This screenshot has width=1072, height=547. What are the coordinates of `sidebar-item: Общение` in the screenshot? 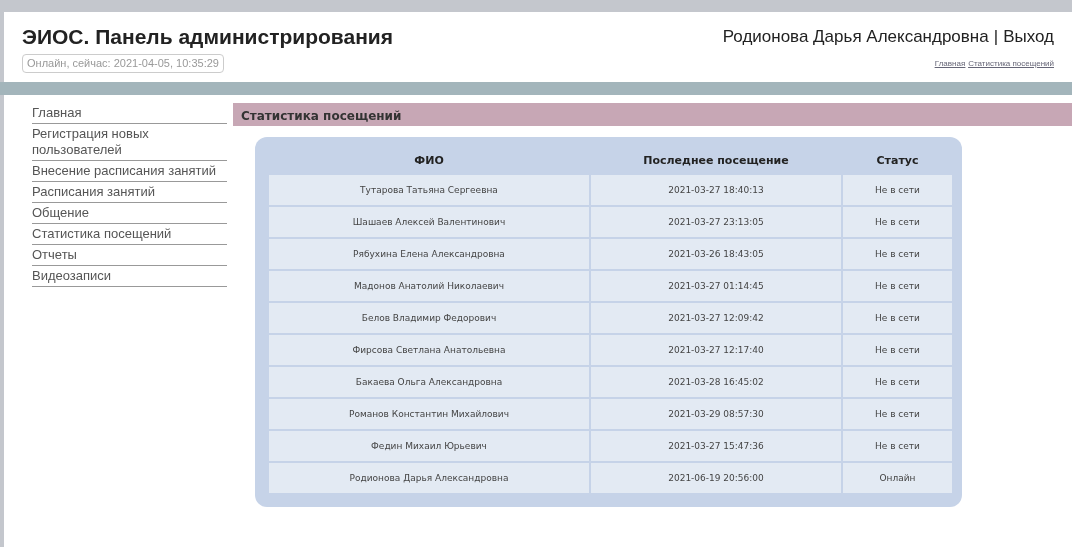 It's located at (129, 213).